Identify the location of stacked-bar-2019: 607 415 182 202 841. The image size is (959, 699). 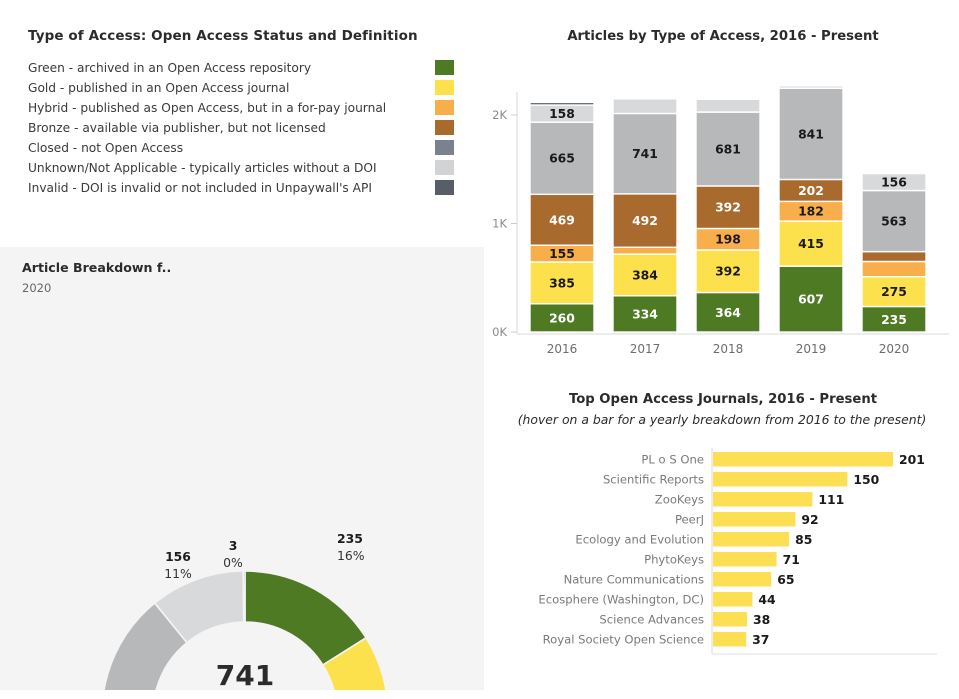
(811, 209).